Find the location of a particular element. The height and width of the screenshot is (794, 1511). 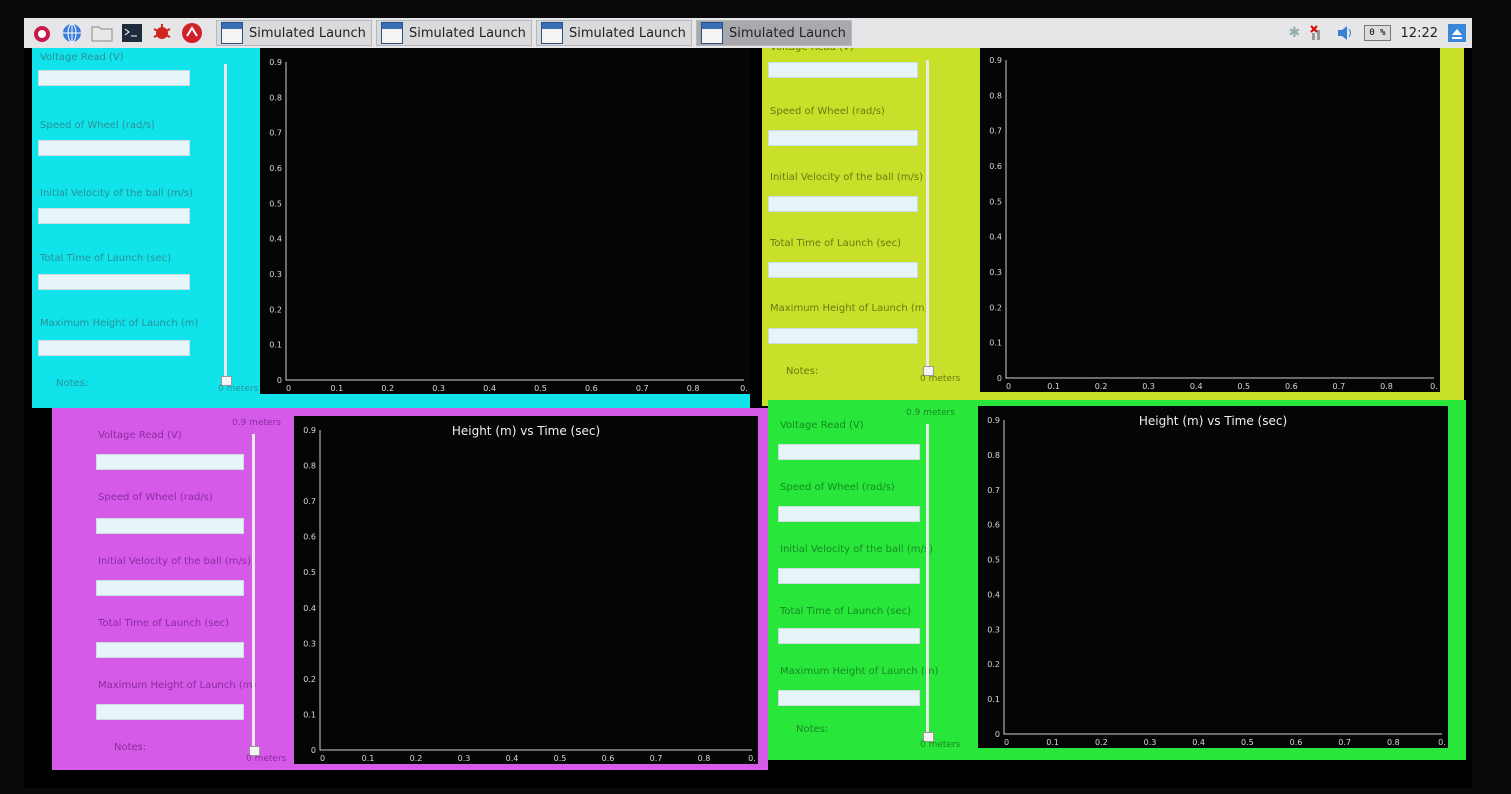

x-tick-label: 0.2 is located at coordinates (1101, 386).